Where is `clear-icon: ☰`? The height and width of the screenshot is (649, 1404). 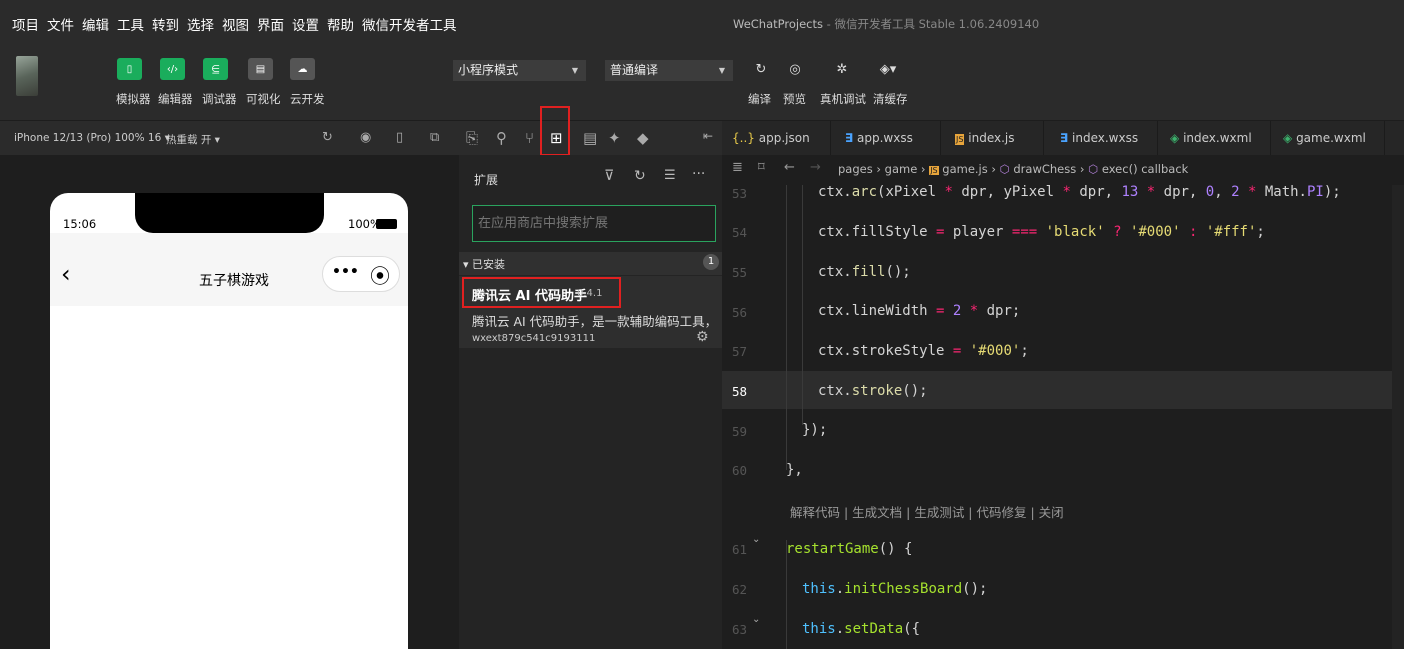
clear-icon: ☰ is located at coordinates (670, 175).